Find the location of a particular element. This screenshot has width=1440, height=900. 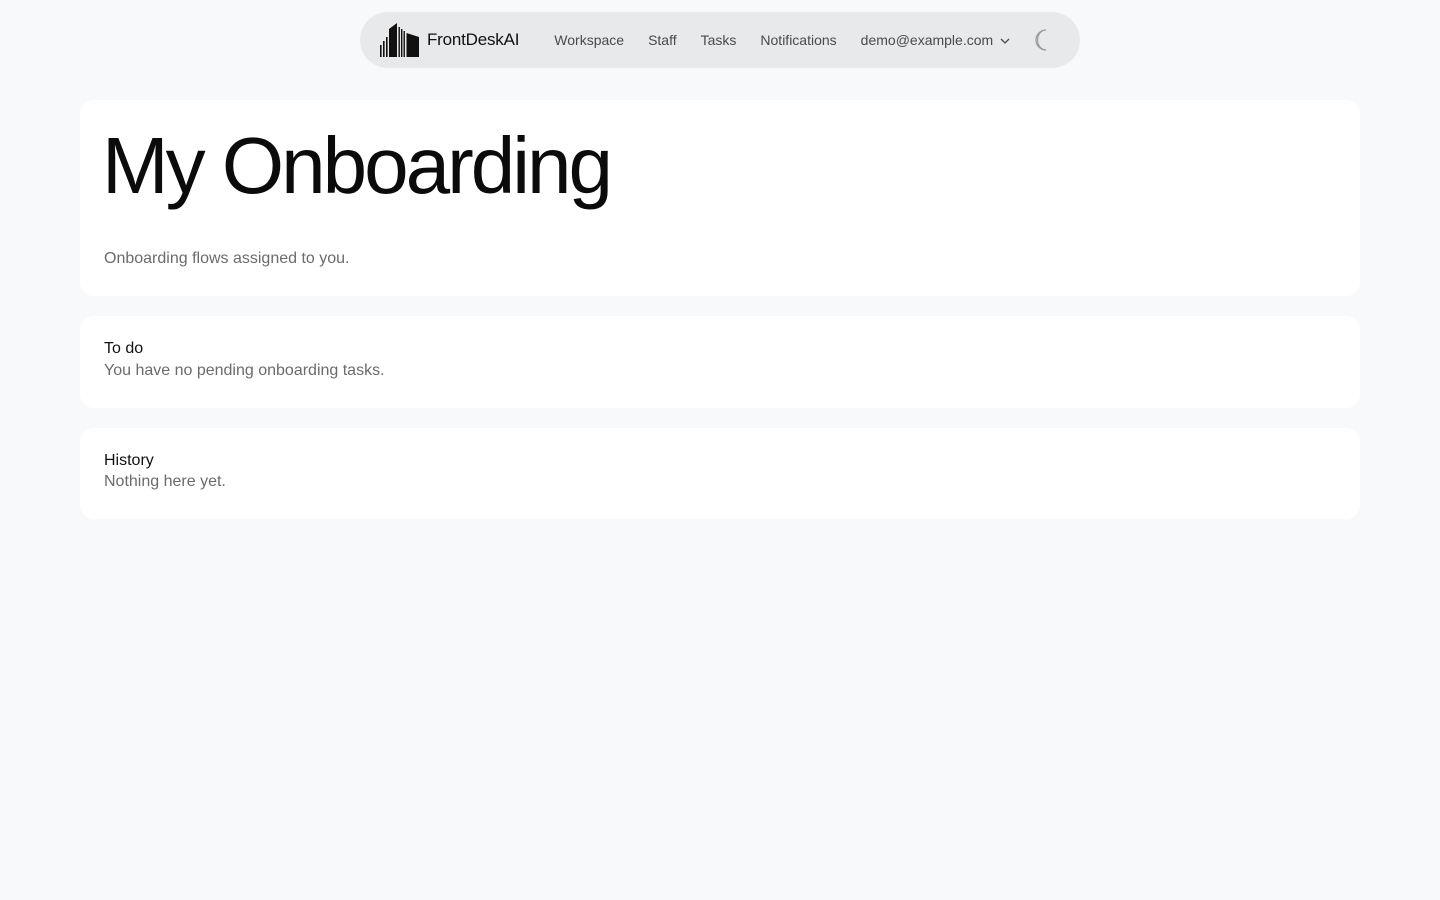

chevron-down-icon is located at coordinates (1005, 41).